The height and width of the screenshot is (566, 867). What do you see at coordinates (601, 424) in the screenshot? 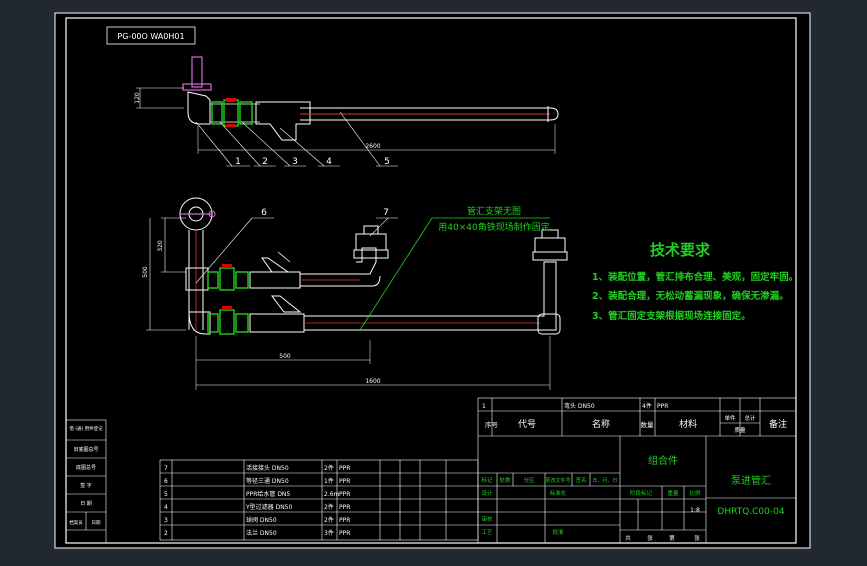
I see `head-name: 名称` at bounding box center [601, 424].